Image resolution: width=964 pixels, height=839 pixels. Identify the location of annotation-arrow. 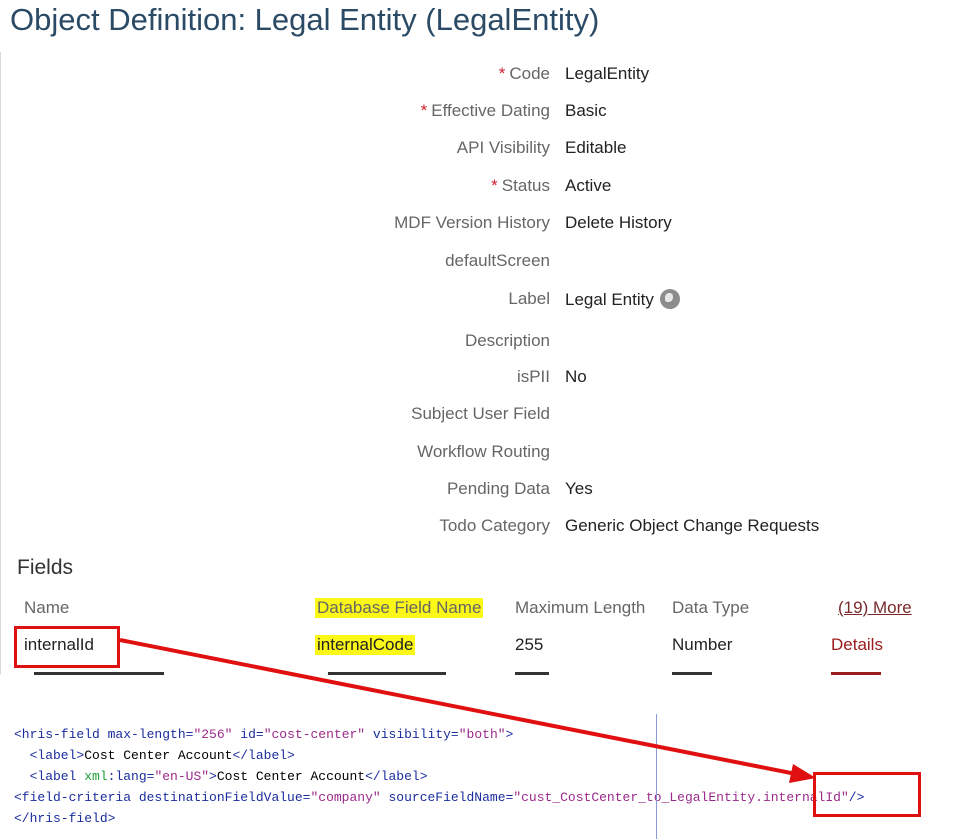
(467, 710).